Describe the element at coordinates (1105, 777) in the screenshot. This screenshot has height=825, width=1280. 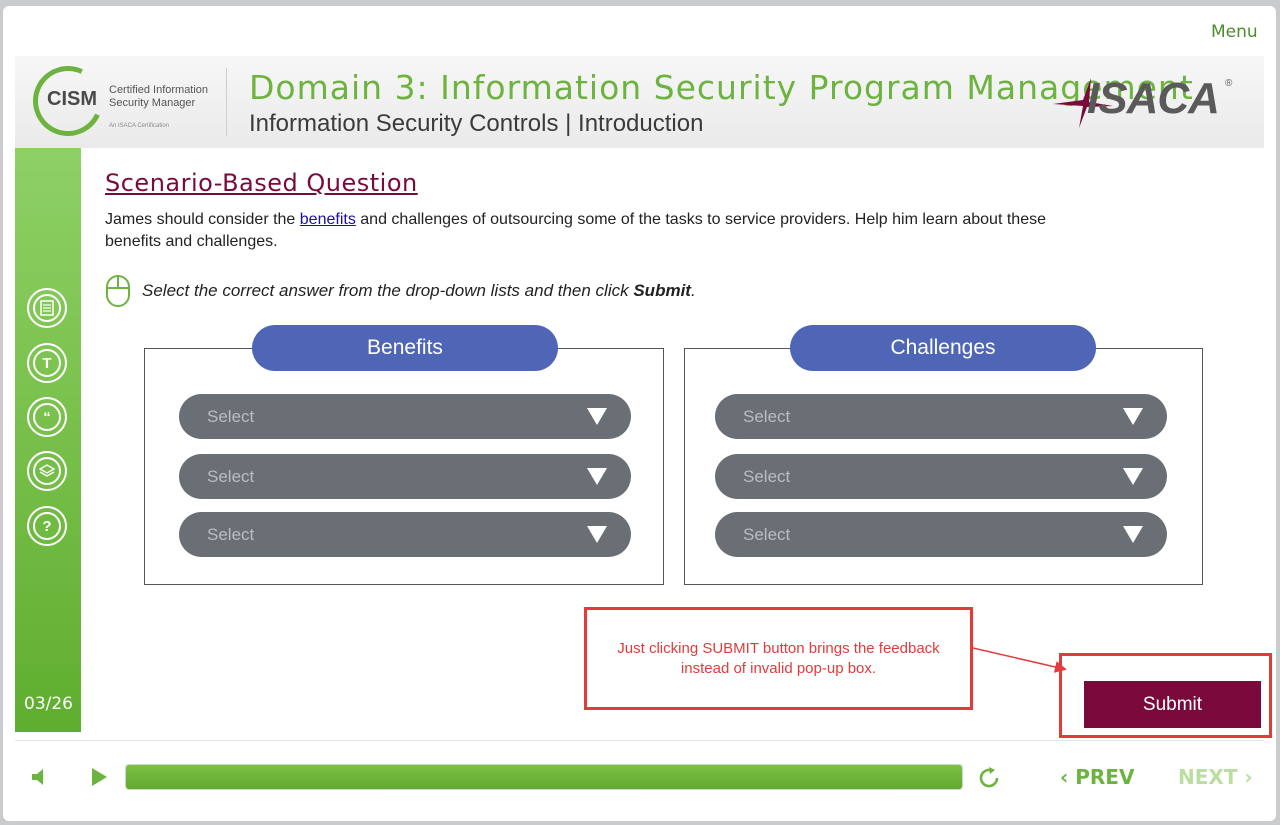
I see `prev-label: PREV` at that location.